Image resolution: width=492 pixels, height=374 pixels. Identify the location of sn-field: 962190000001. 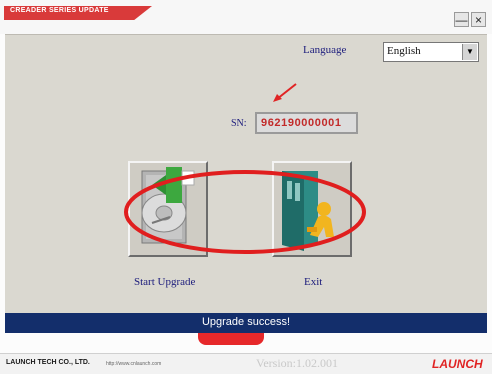
(306, 123).